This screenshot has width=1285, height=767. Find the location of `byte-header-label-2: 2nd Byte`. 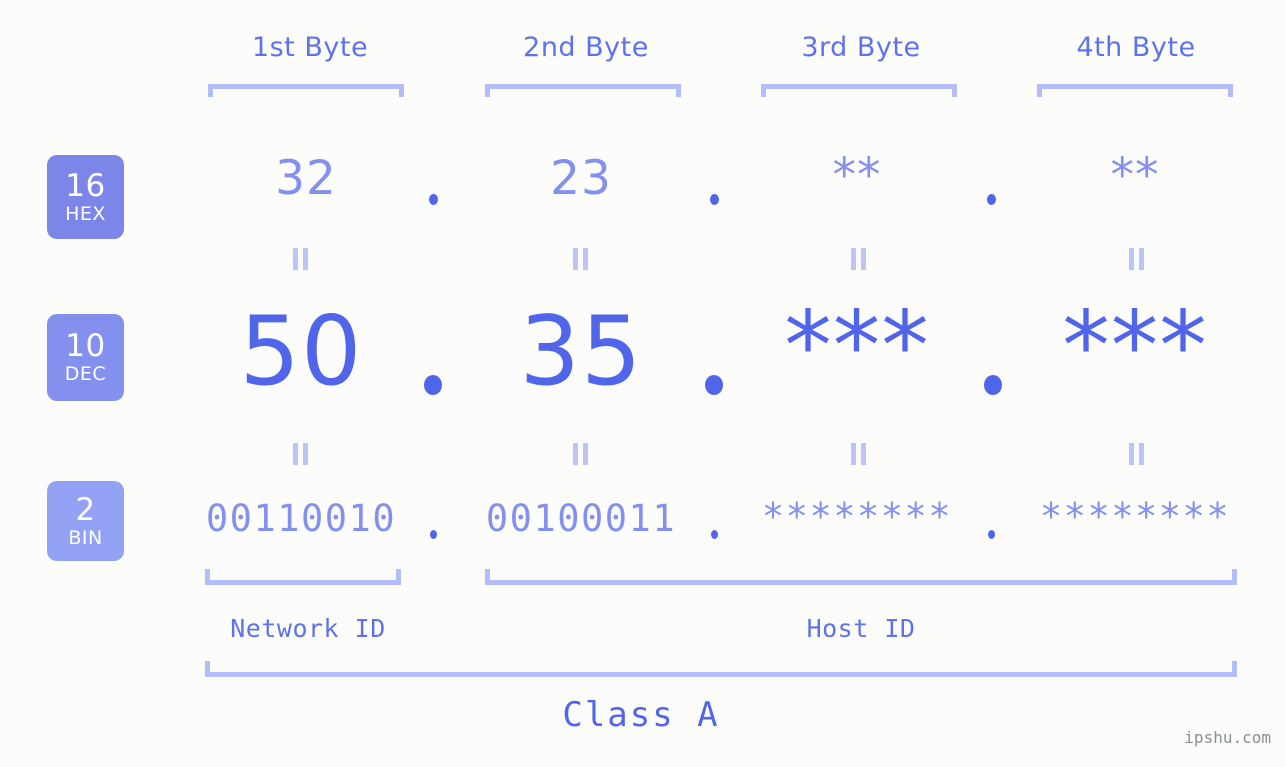

byte-header-label-2: 2nd Byte is located at coordinates (586, 47).